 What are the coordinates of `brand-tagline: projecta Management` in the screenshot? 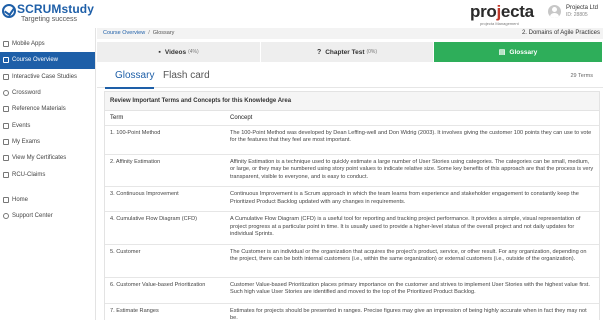 It's located at (499, 23).